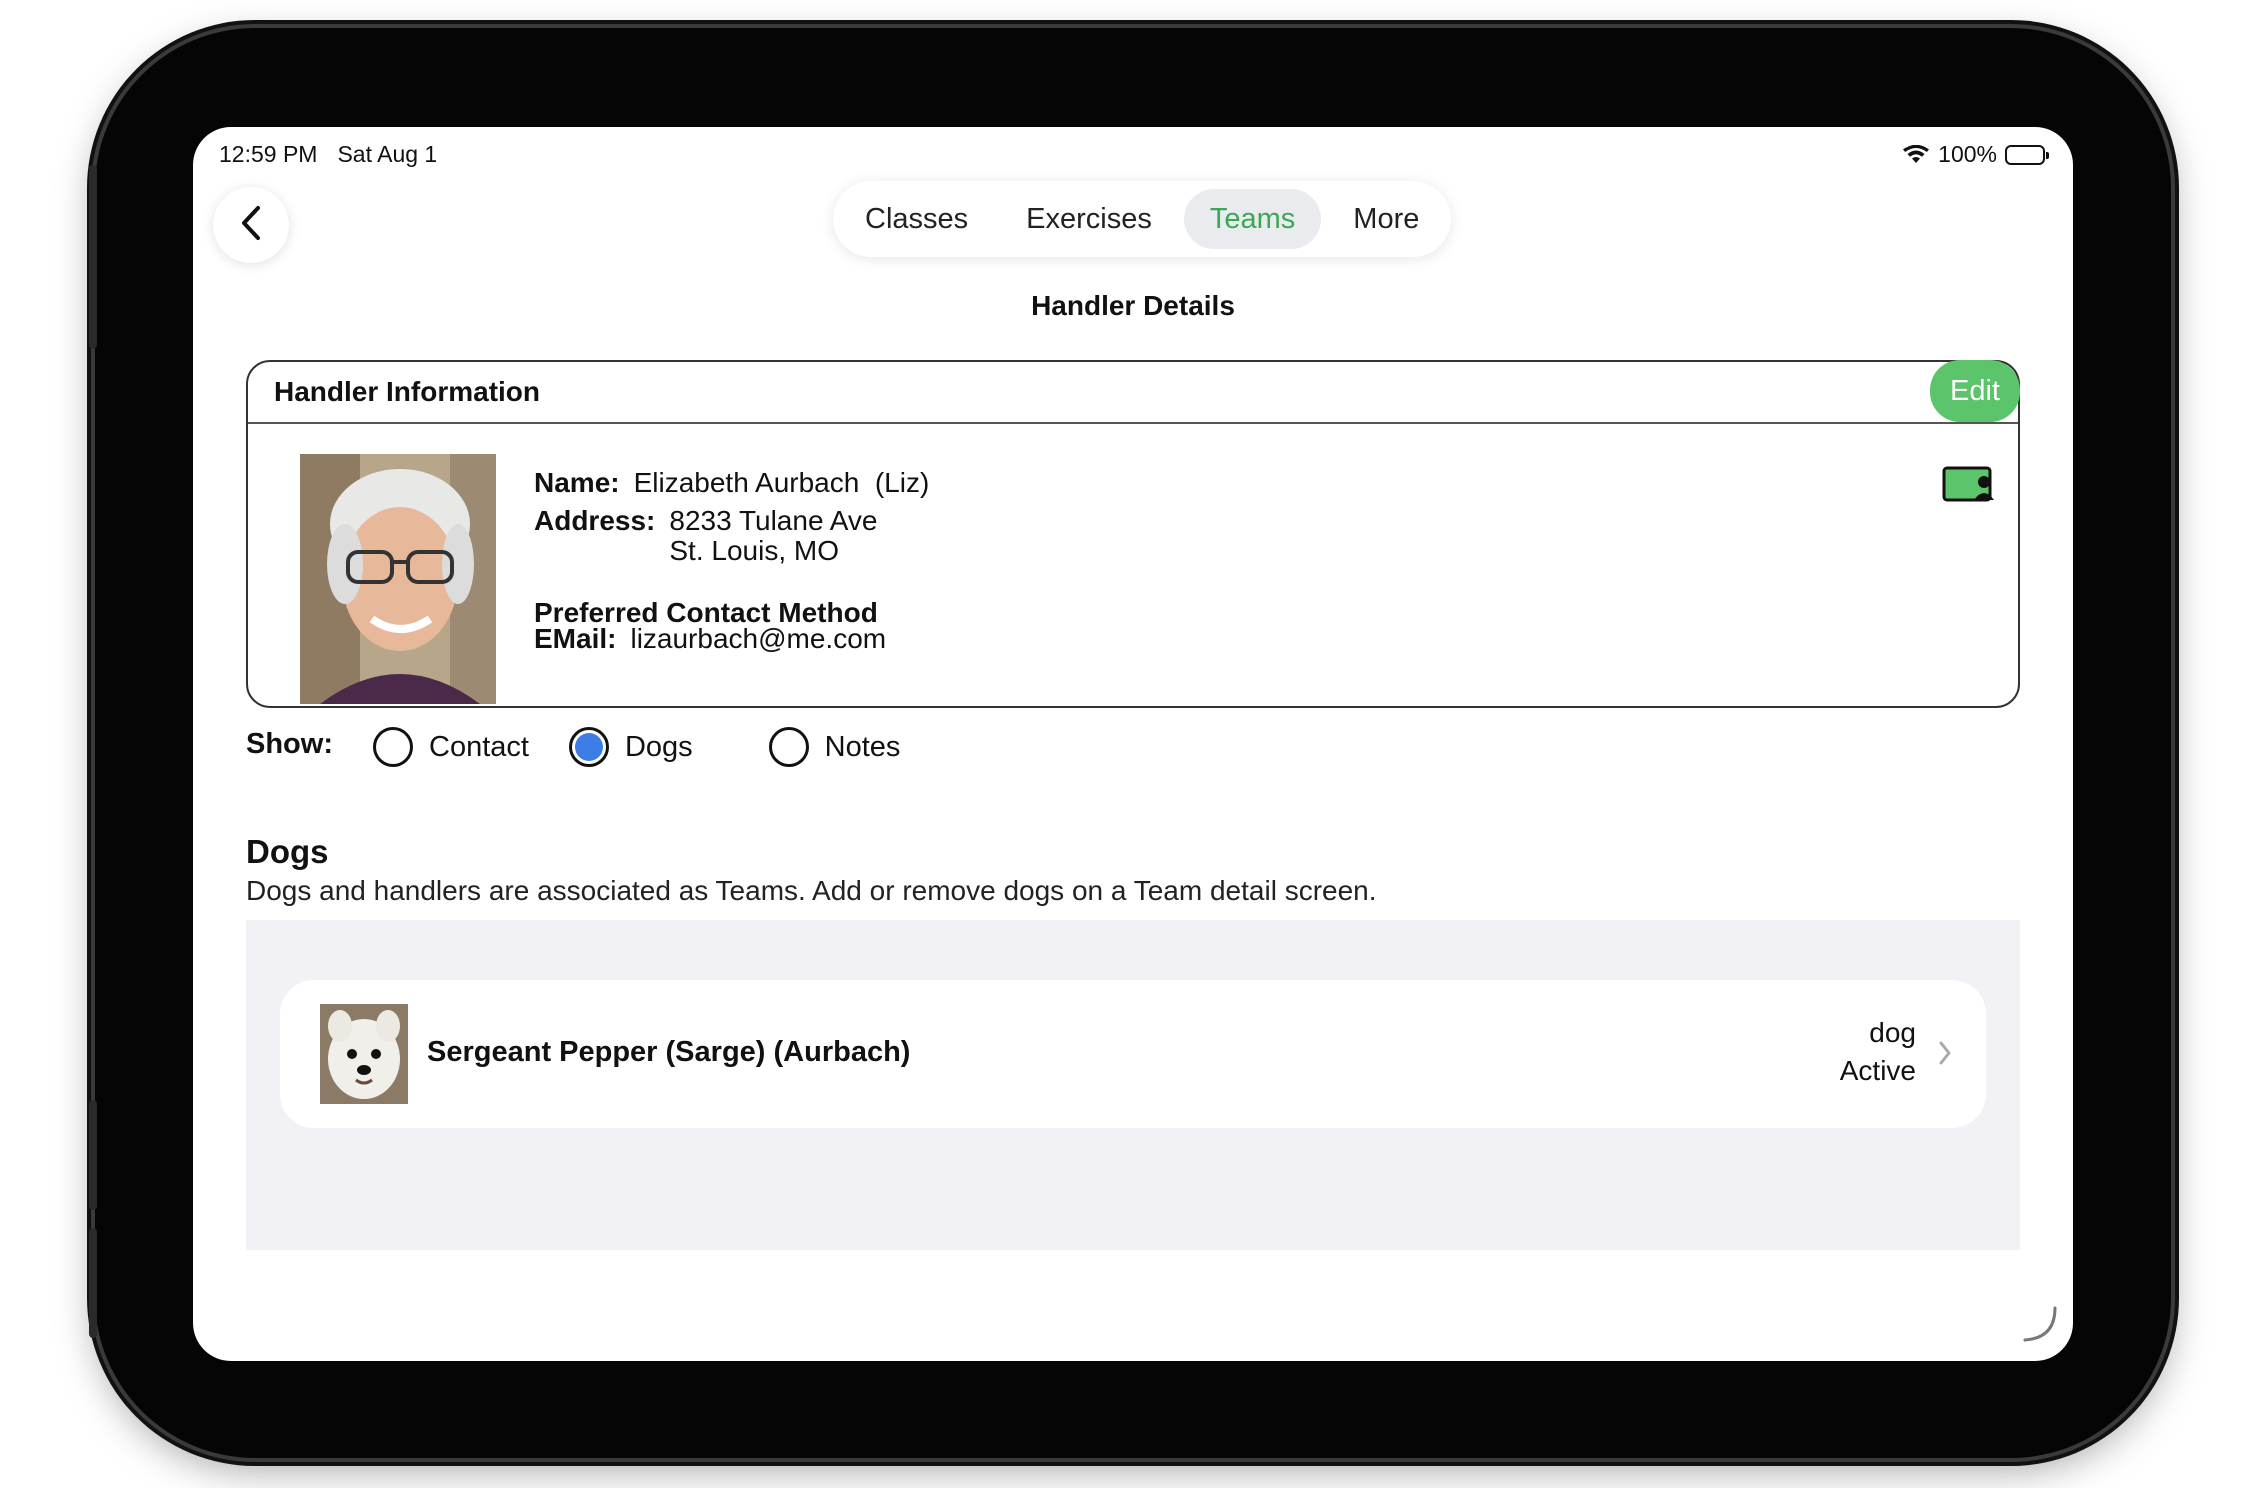  What do you see at coordinates (1133, 305) in the screenshot?
I see `page-title: Handler Details` at bounding box center [1133, 305].